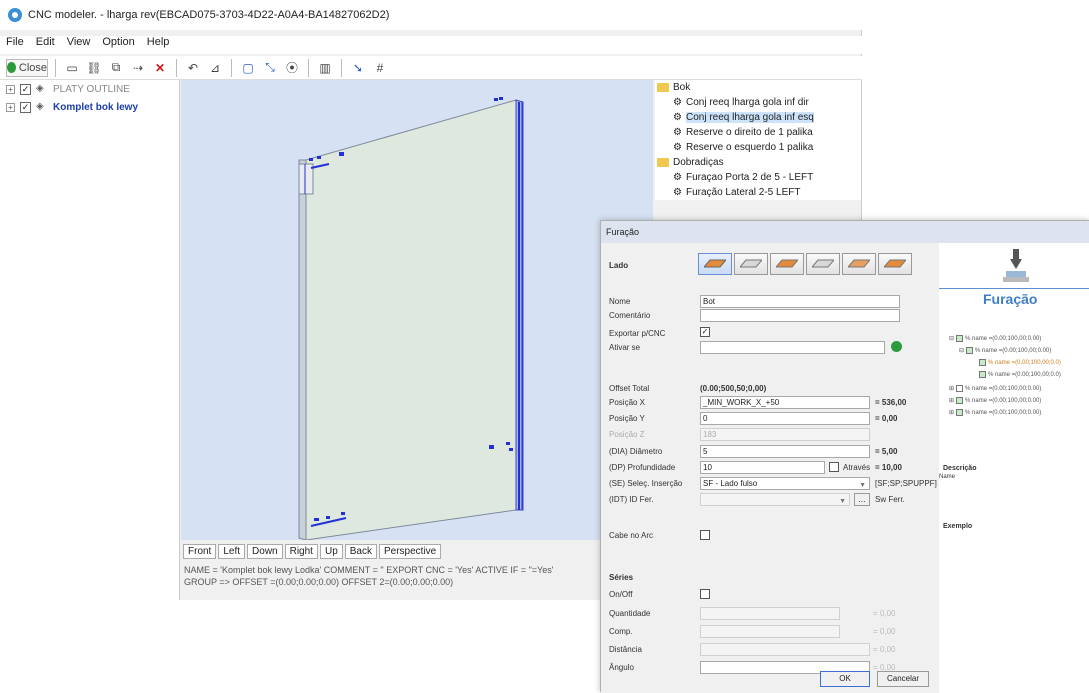 The image size is (1089, 693). Describe the element at coordinates (79, 45) in the screenshot. I see `menu-view: View` at that location.